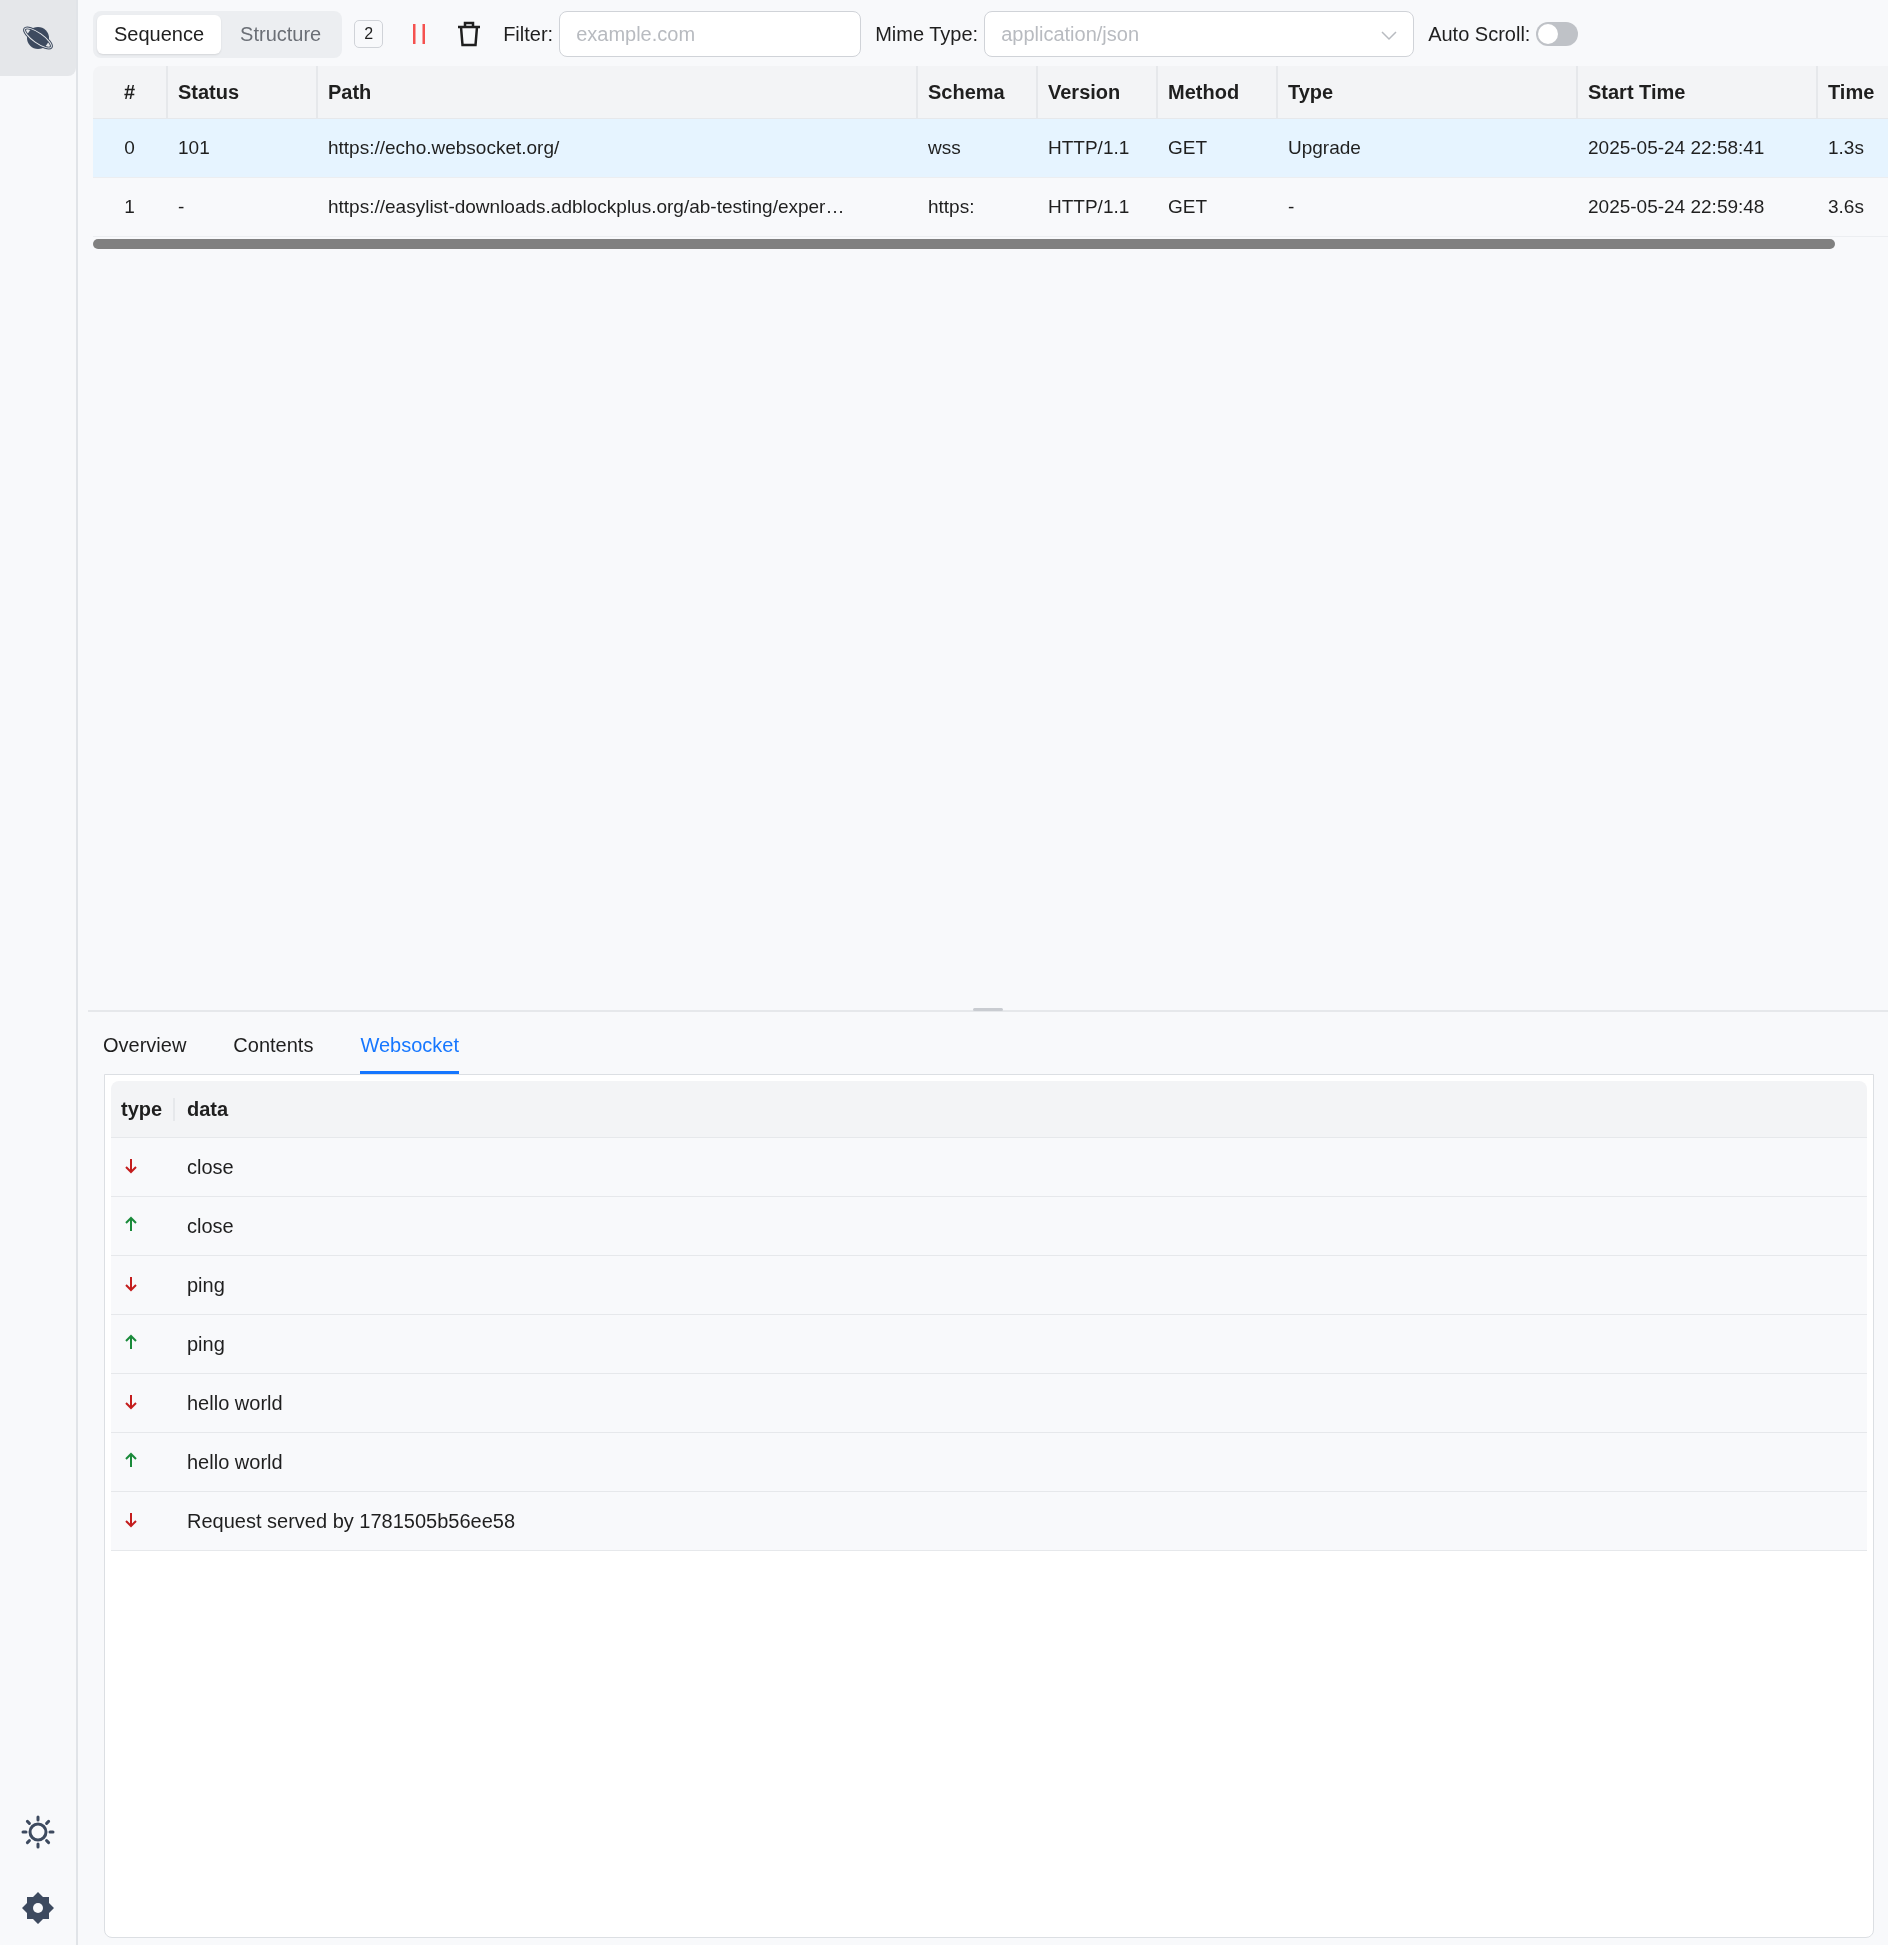  I want to click on table-cell-text: https://echo.websocket.org/, so click(444, 148).